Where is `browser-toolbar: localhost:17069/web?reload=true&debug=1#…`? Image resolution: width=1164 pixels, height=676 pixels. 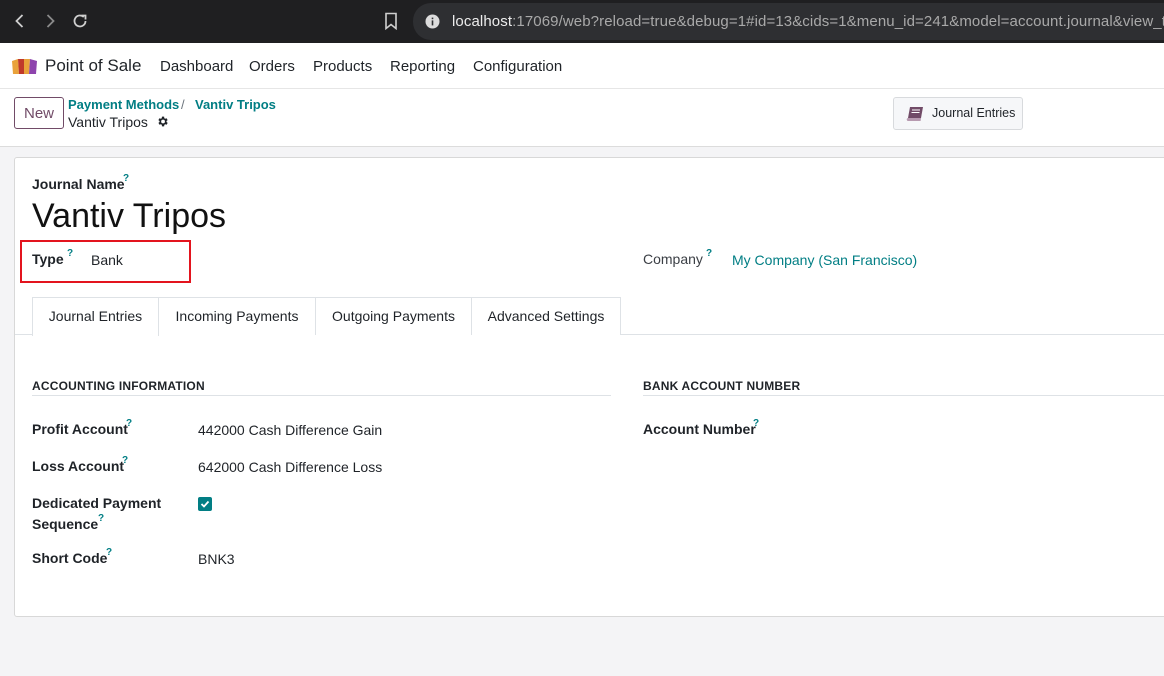
browser-toolbar: localhost:17069/web?reload=true&debug=1#… is located at coordinates (582, 21).